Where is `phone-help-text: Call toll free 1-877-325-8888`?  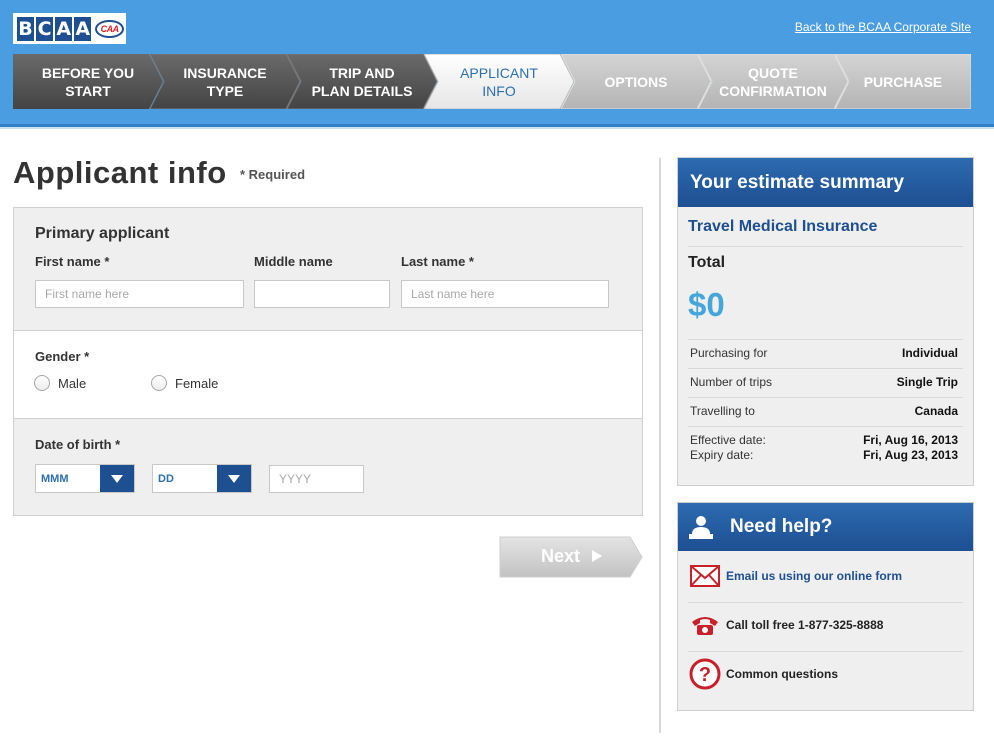 phone-help-text: Call toll free 1-877-325-8888 is located at coordinates (805, 625).